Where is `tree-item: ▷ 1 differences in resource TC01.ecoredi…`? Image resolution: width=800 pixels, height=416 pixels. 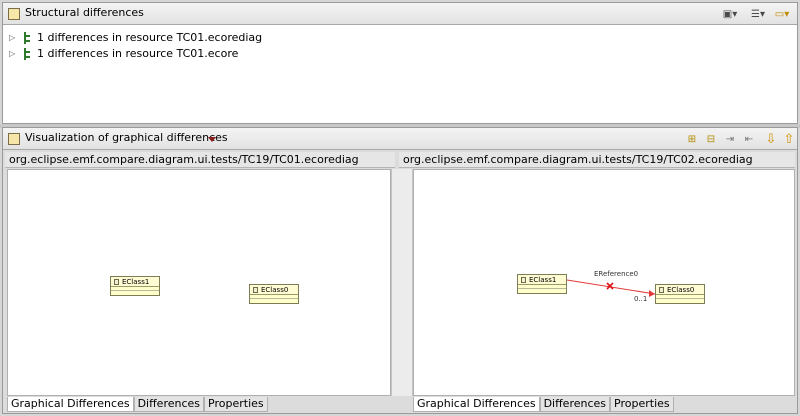
tree-item: ▷ 1 differences in resource TC01.ecoredi… is located at coordinates (135, 37).